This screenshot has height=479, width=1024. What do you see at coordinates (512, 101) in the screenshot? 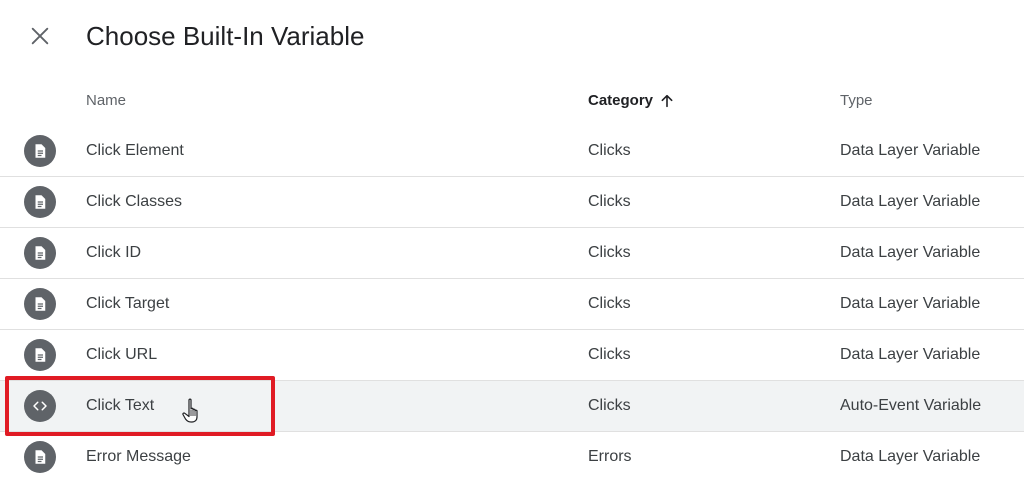
I see `table-header: Name Category Type` at bounding box center [512, 101].